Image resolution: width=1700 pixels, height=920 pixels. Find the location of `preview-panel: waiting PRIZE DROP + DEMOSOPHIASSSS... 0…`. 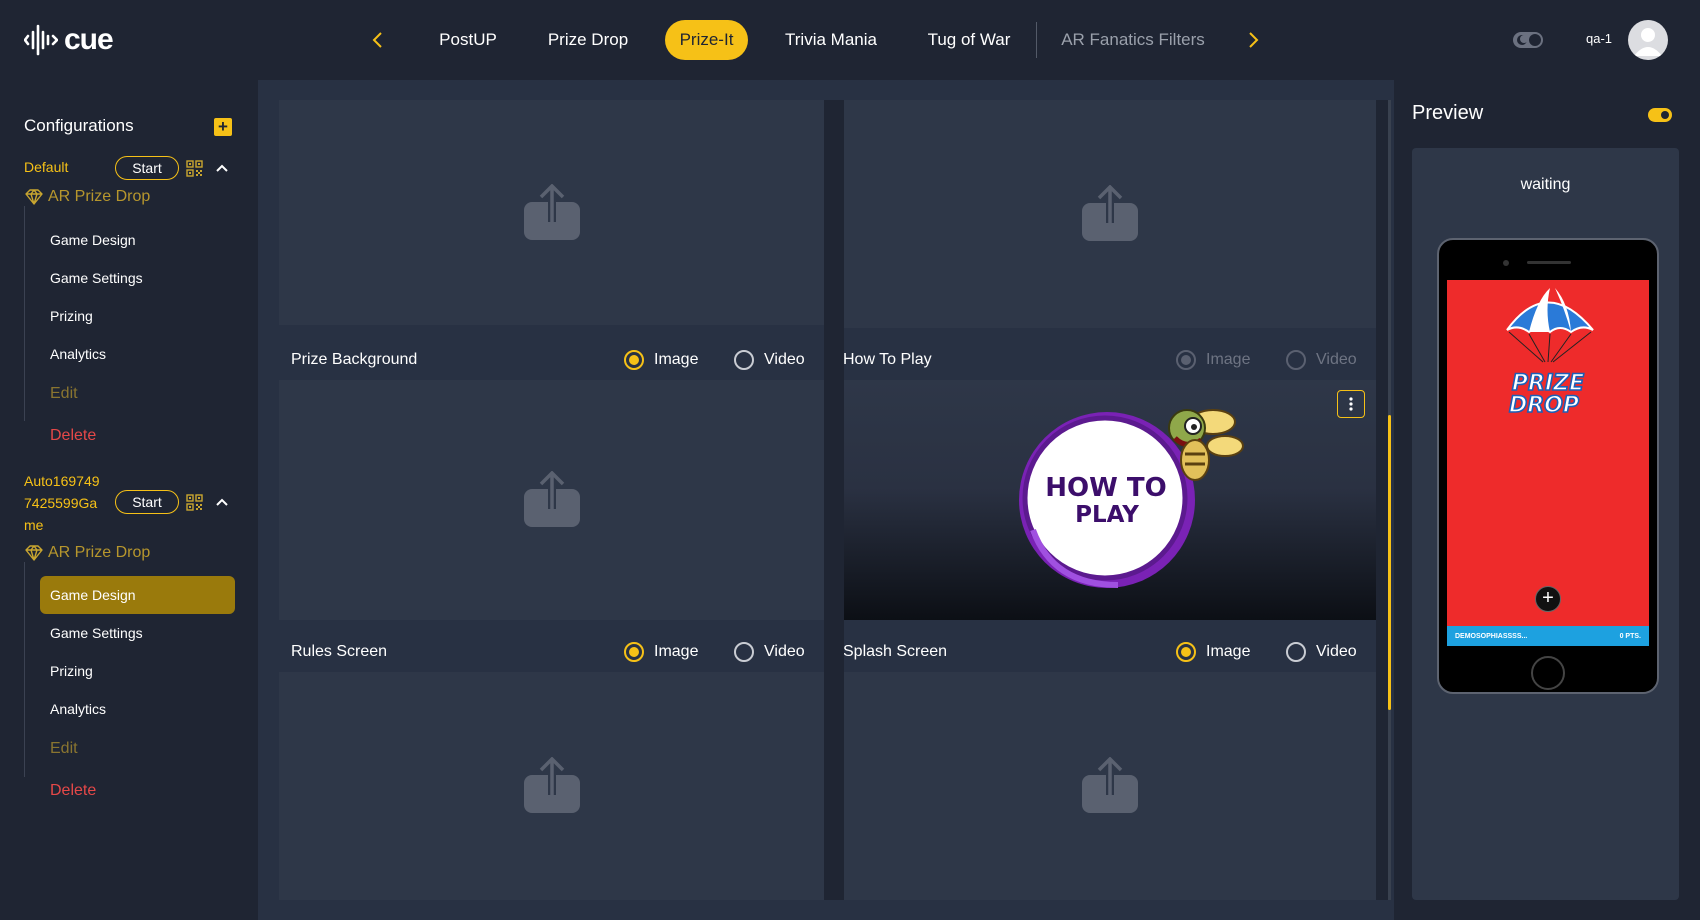

preview-panel: waiting PRIZE DROP + DEMOSOPHIASSSS... 0… is located at coordinates (1545, 524).